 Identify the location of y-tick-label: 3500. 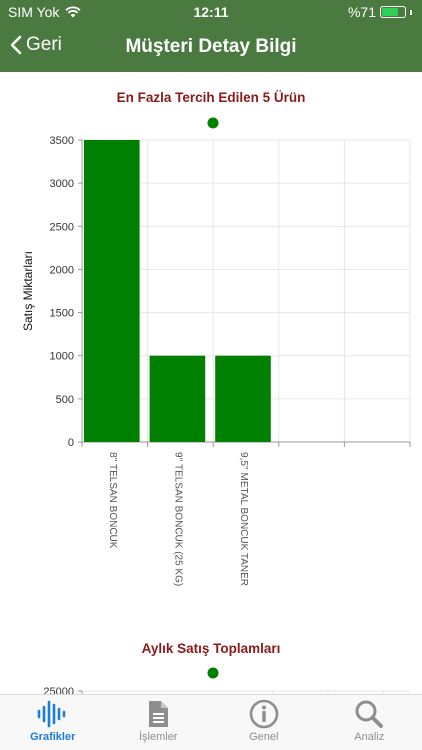
(62, 141).